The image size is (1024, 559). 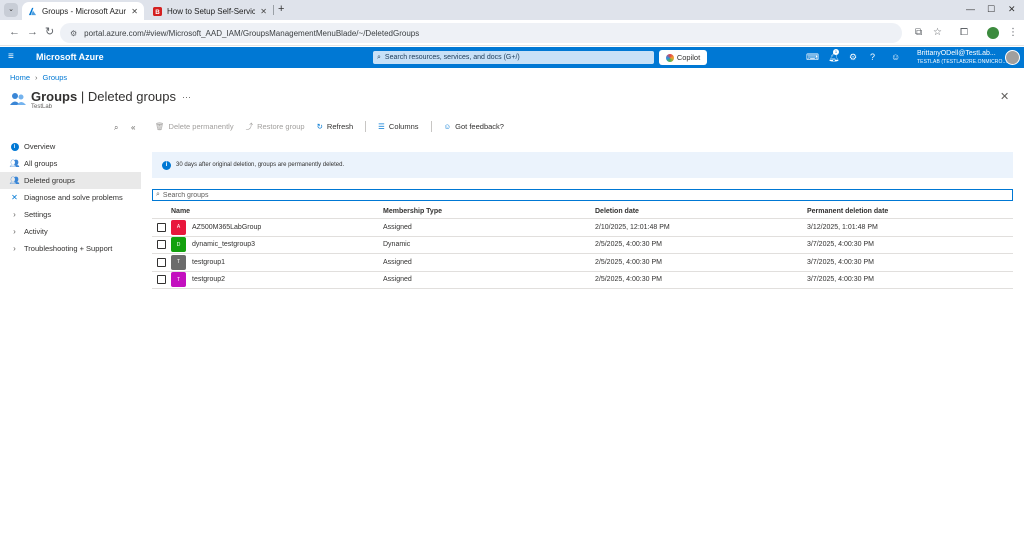 What do you see at coordinates (281, 126) in the screenshot?
I see `restore-group-label: Restore group` at bounding box center [281, 126].